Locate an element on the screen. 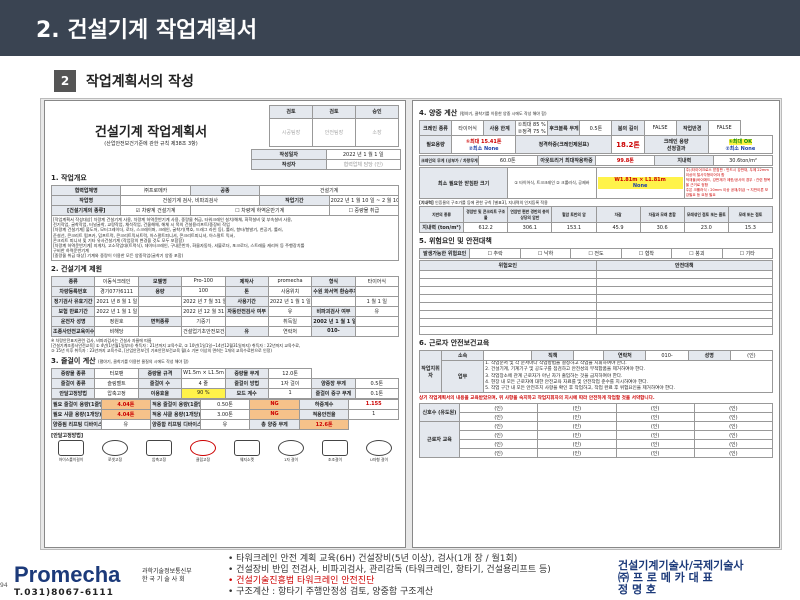 The width and height of the screenshot is (800, 600). spec-cell: 2022 년 7 월 31 일 is located at coordinates (203, 301).